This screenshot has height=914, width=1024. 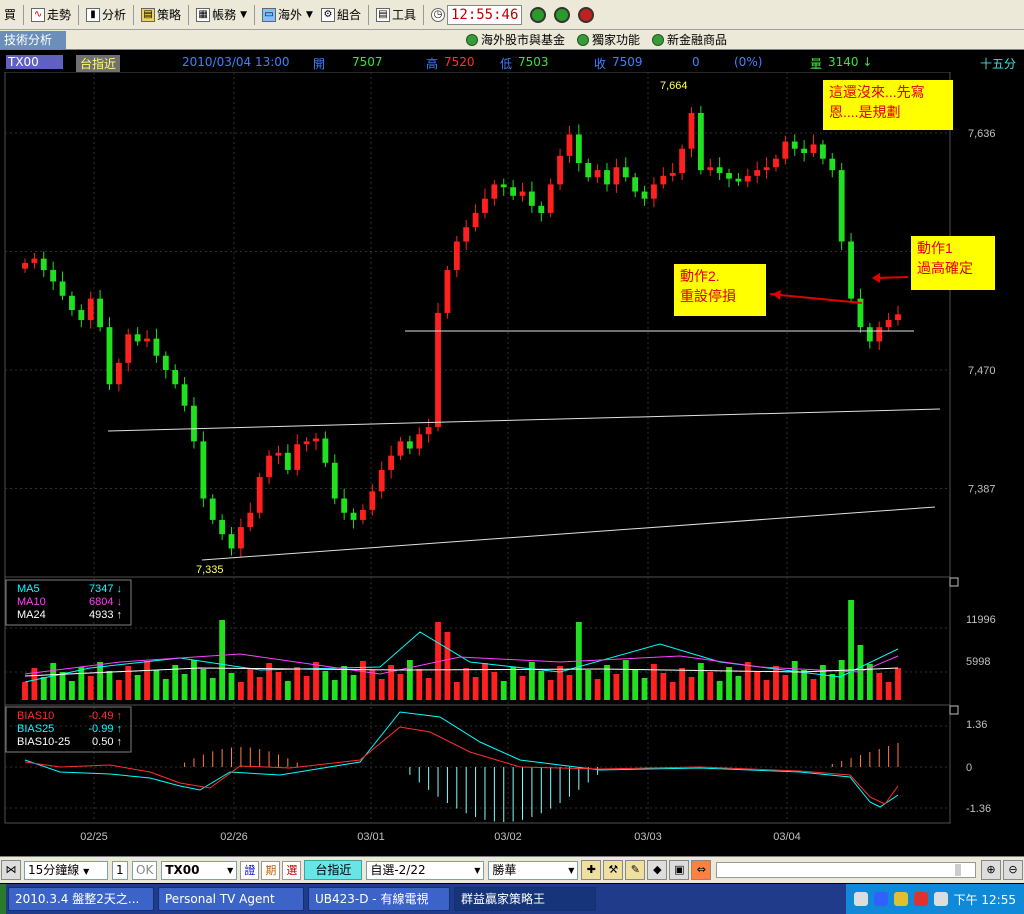 What do you see at coordinates (33, 39) in the screenshot?
I see `tab-technical-analysis: 技術分析` at bounding box center [33, 39].